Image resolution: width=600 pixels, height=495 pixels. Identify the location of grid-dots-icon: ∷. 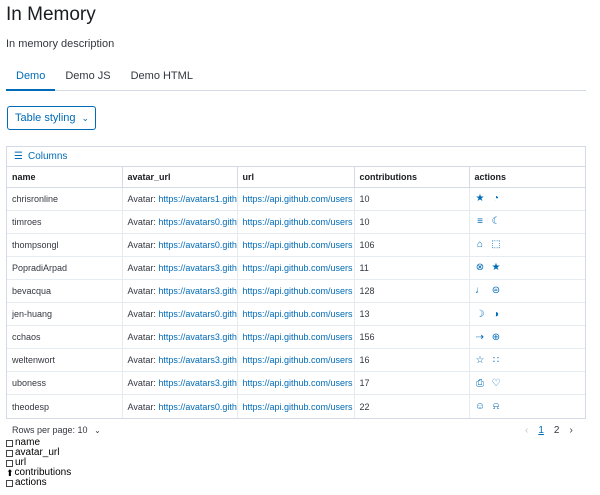
(496, 360).